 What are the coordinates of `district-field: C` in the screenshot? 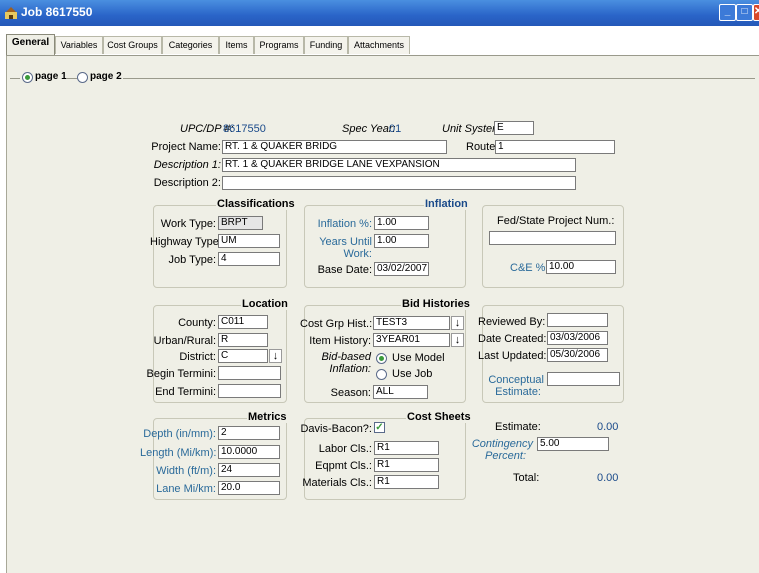 It's located at (243, 356).